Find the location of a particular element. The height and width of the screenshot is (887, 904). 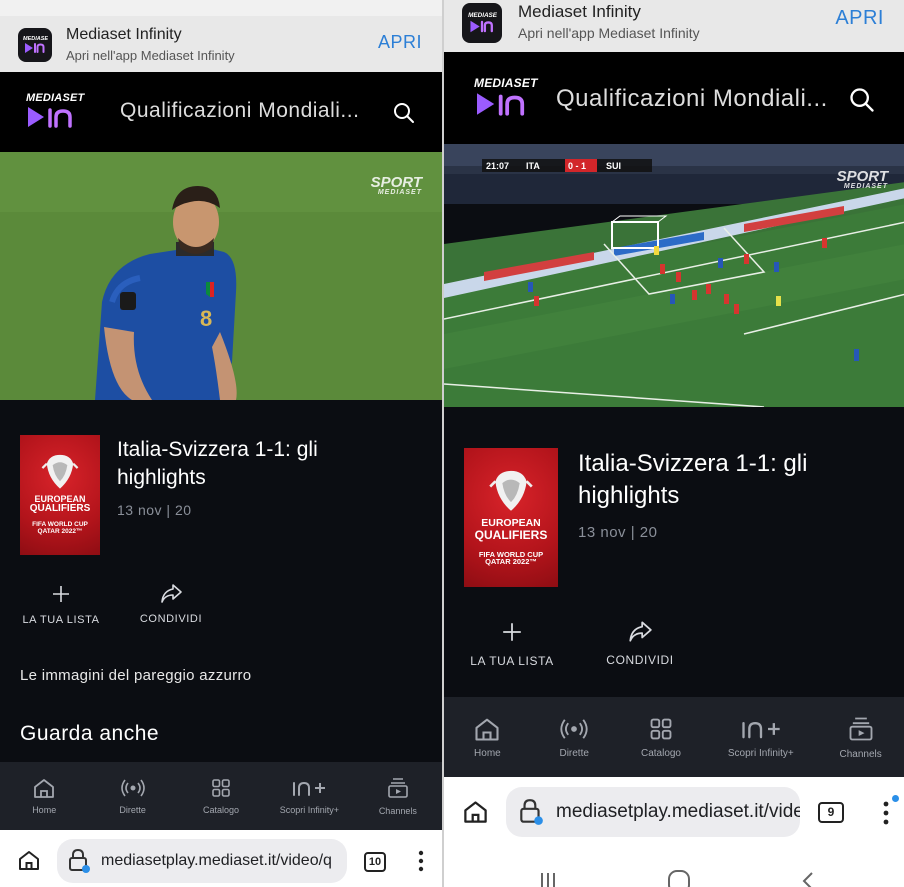

nav-live-label: Dirette is located at coordinates (132, 810).